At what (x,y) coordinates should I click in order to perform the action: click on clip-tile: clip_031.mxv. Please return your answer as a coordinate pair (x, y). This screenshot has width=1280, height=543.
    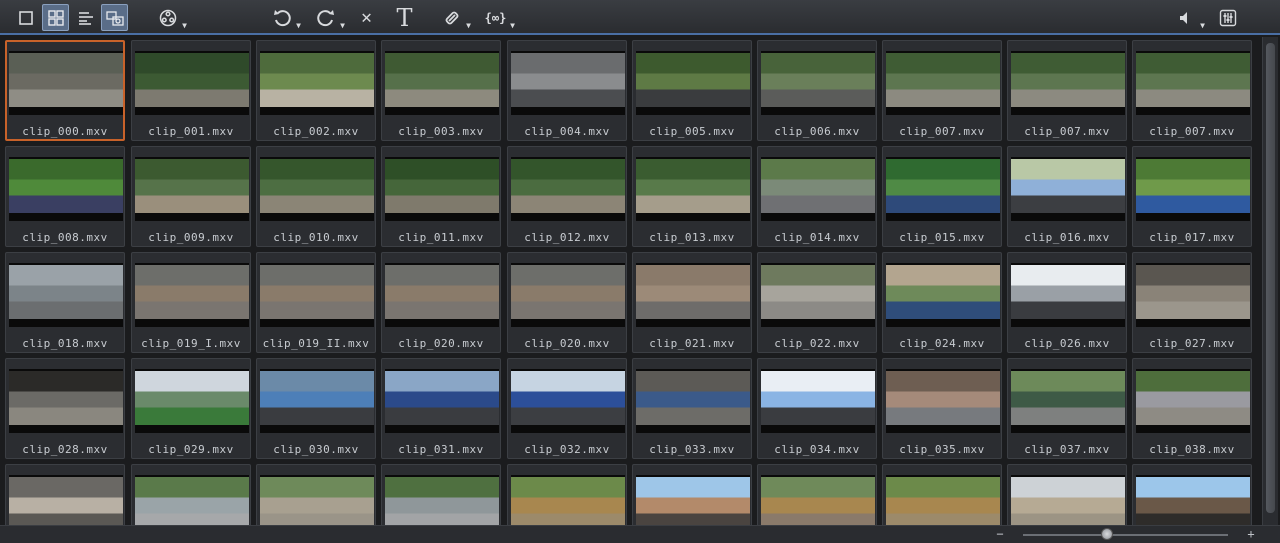
    Looking at the image, I should click on (441, 408).